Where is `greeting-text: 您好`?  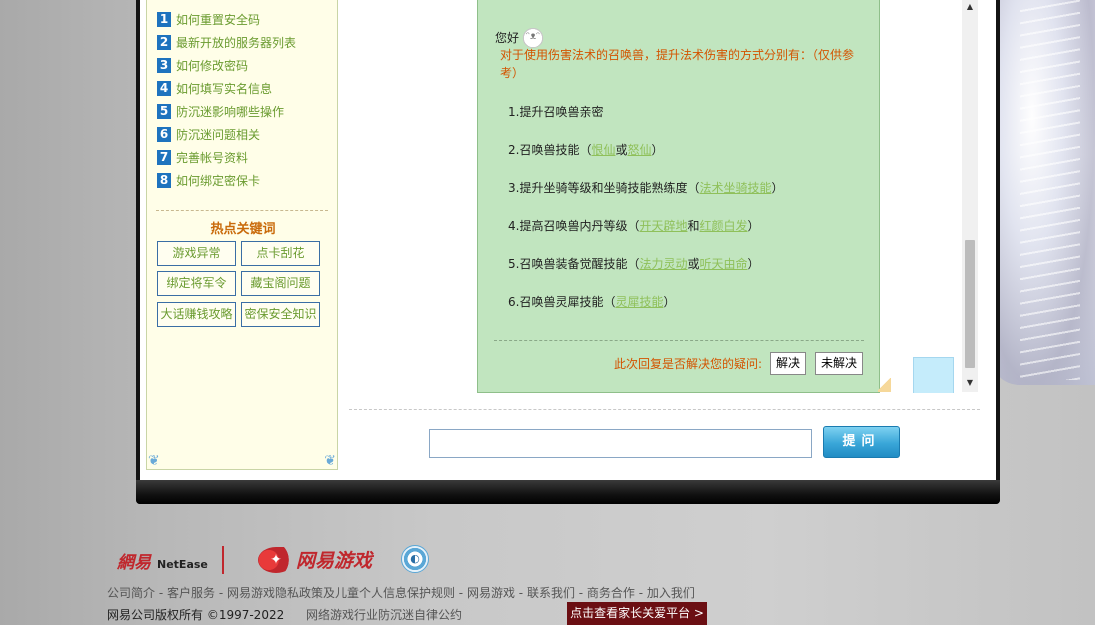 greeting-text: 您好 is located at coordinates (507, 37).